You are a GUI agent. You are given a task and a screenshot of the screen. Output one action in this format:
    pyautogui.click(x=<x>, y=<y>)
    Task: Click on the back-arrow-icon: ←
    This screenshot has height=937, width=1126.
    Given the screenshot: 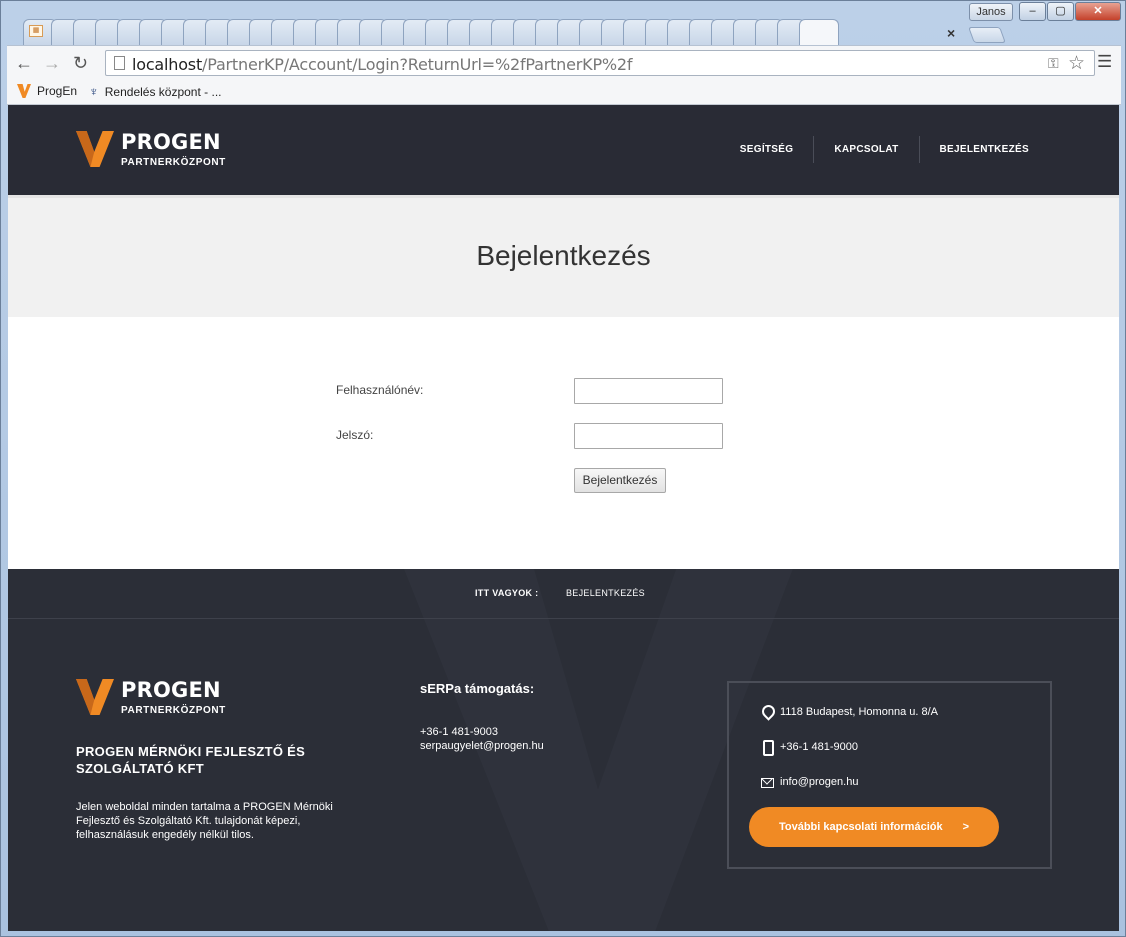 What is the action you would take?
    pyautogui.click(x=24, y=63)
    